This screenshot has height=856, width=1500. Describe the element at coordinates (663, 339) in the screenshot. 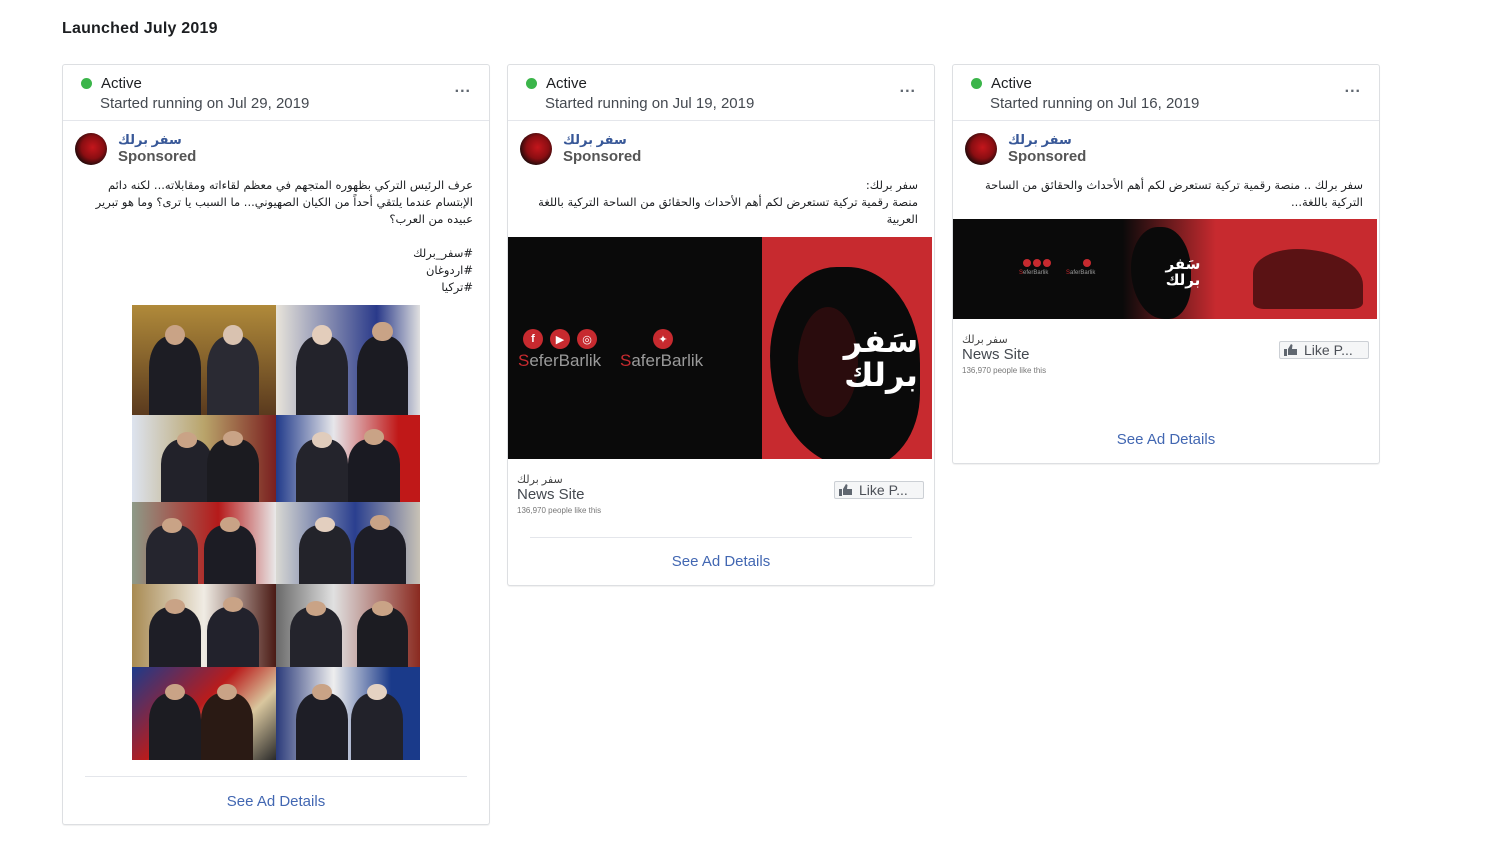

I see `twitter-icon: ✦` at that location.